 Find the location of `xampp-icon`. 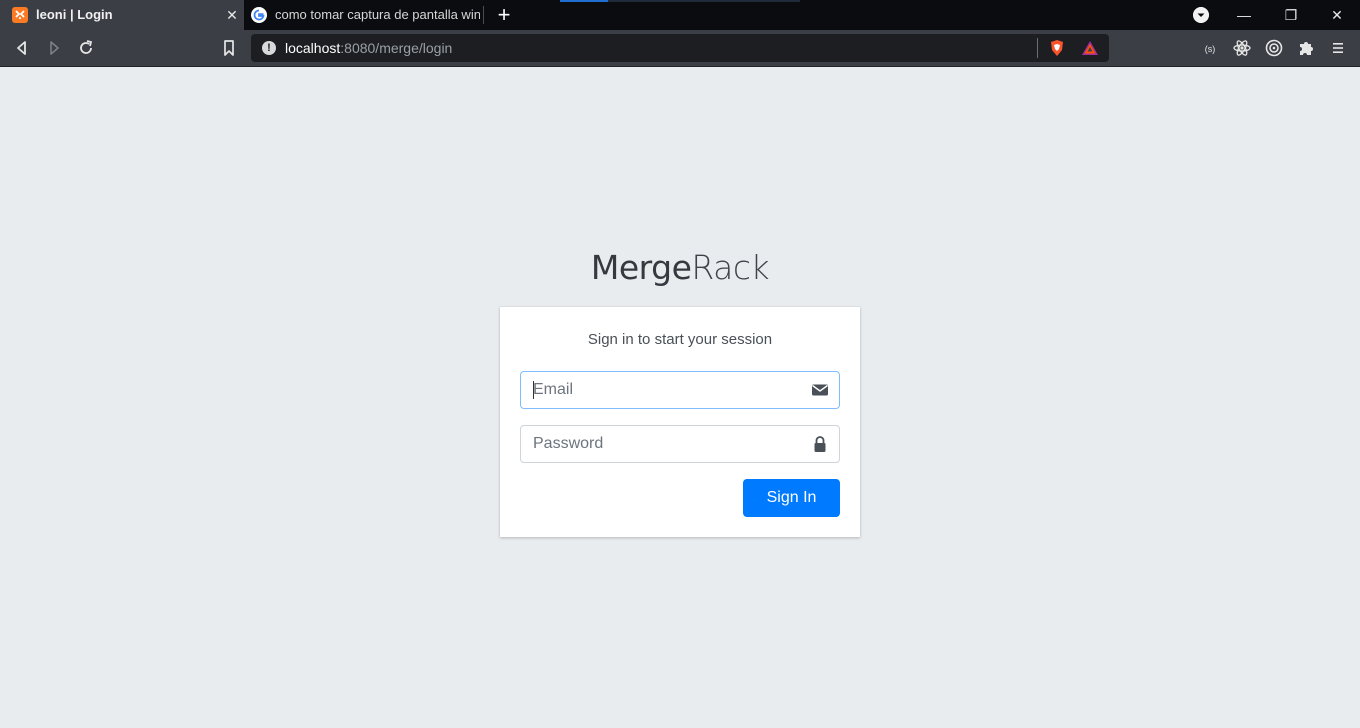

xampp-icon is located at coordinates (20, 15).